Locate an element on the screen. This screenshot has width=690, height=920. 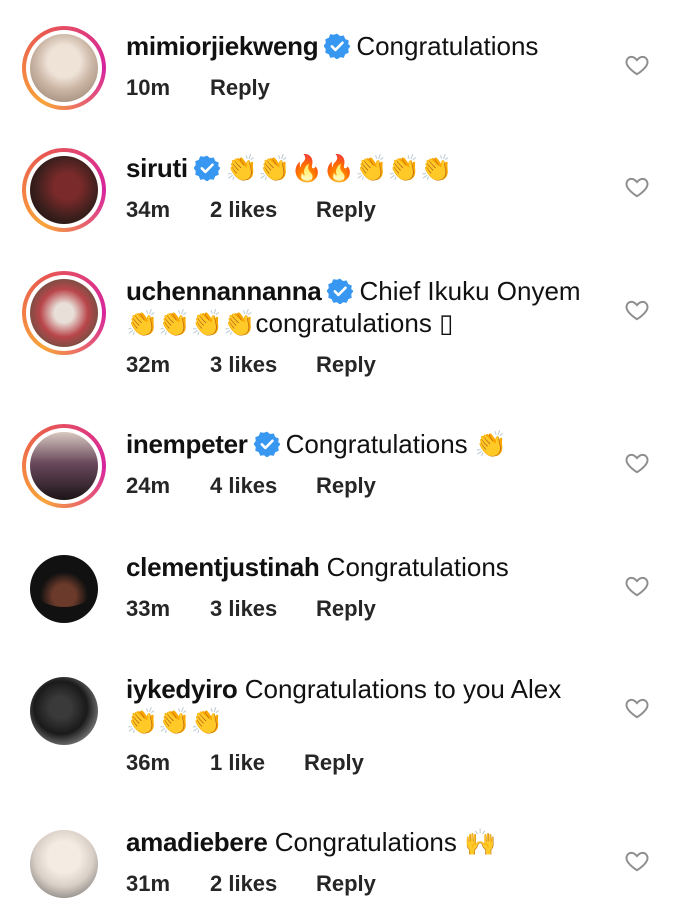
username: siruti is located at coordinates (157, 168).